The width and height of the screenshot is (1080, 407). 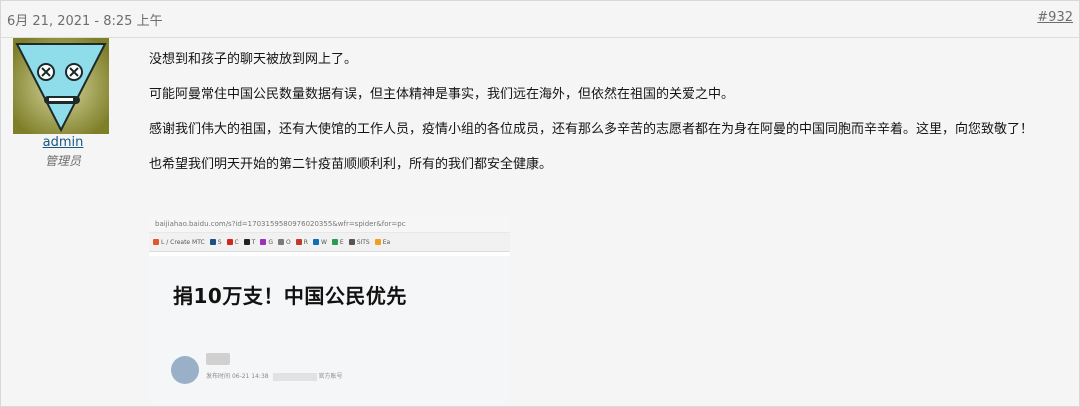 I want to click on bookmark-item: C, so click(x=232, y=242).